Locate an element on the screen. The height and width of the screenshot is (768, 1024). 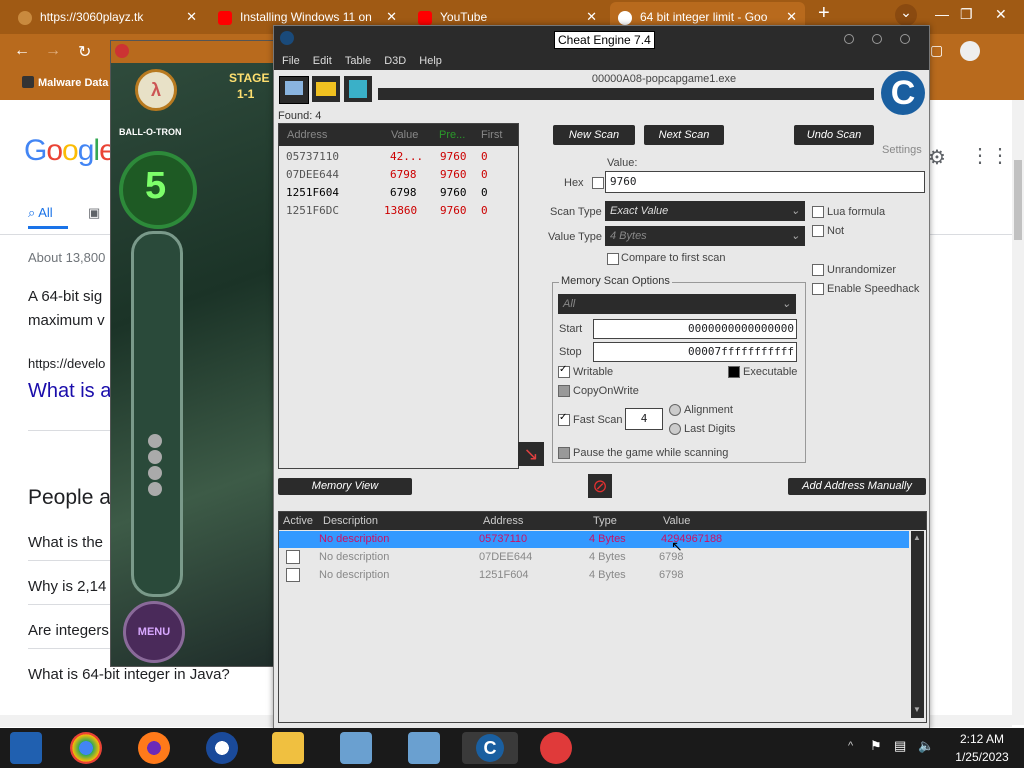
result-url: https://develo is located at coordinates (66, 363).